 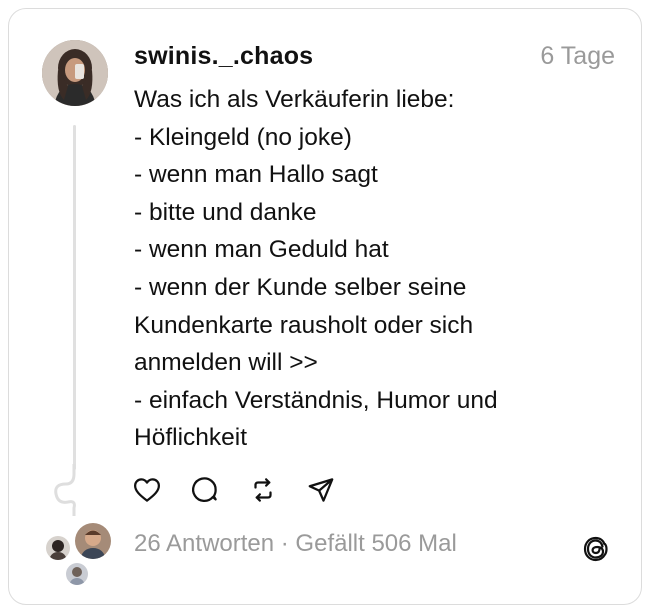 I want to click on thread-loop-icon, so click(x=65, y=490).